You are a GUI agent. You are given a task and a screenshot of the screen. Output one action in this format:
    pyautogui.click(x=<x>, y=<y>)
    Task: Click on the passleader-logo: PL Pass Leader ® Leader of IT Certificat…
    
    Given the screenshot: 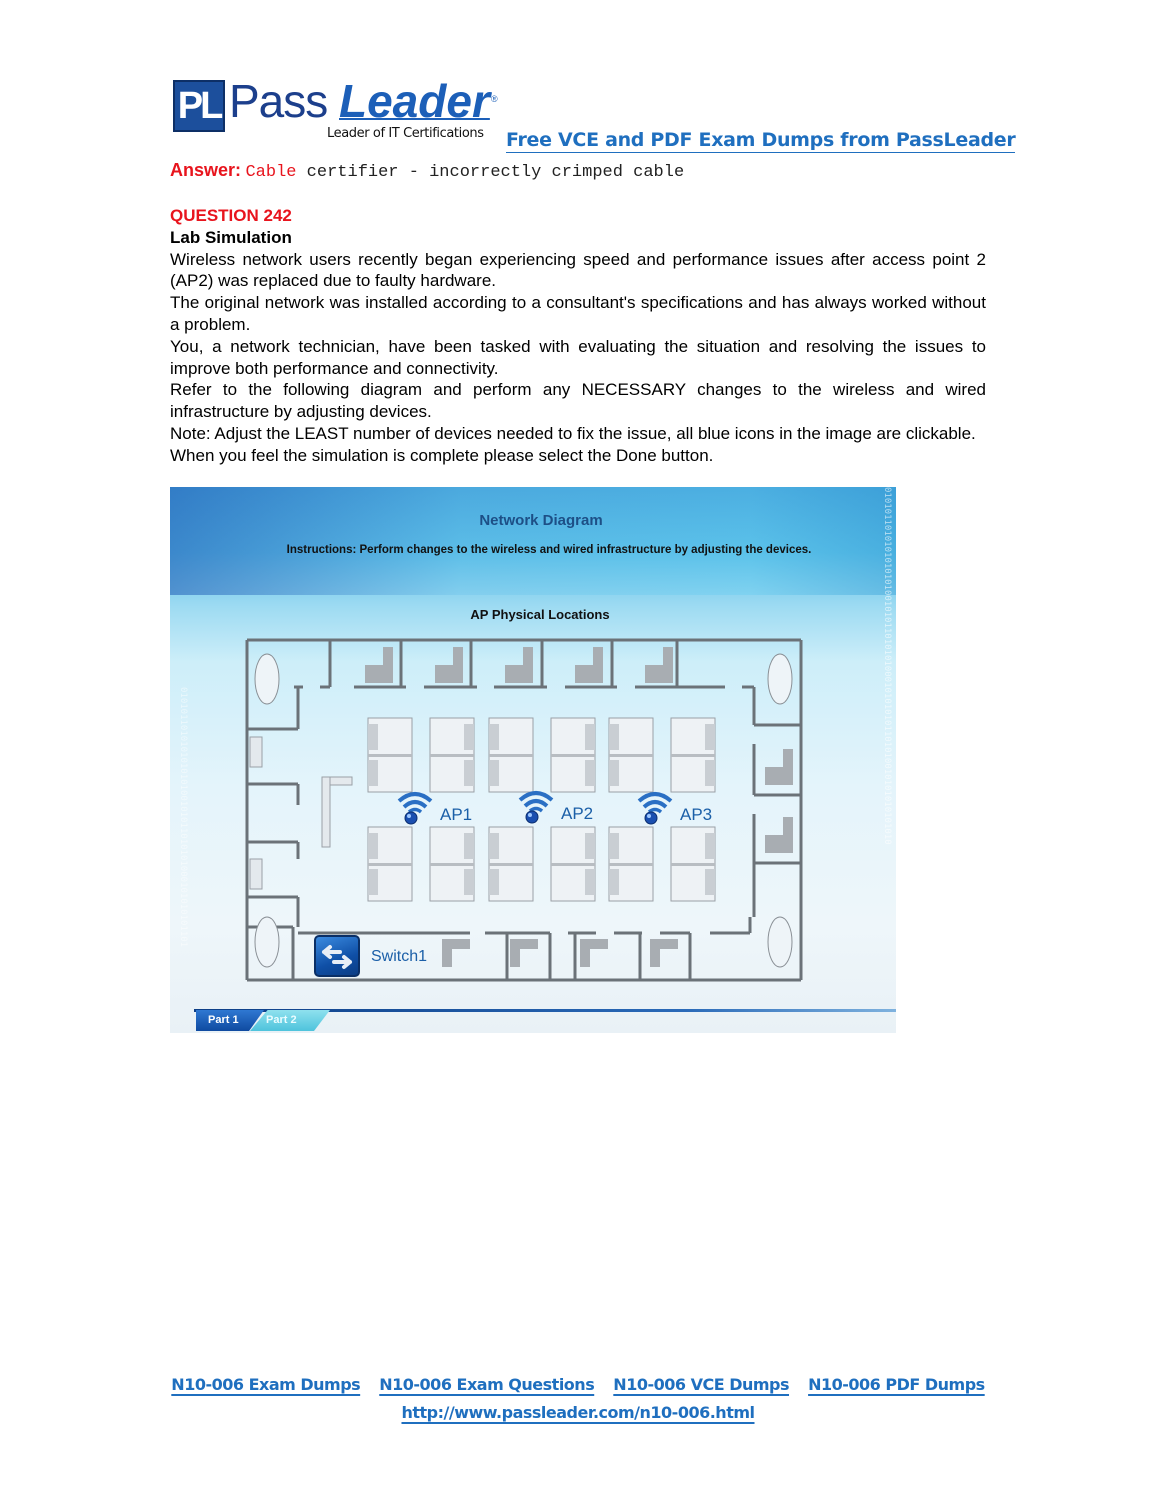 What is the action you would take?
    pyautogui.click(x=338, y=108)
    